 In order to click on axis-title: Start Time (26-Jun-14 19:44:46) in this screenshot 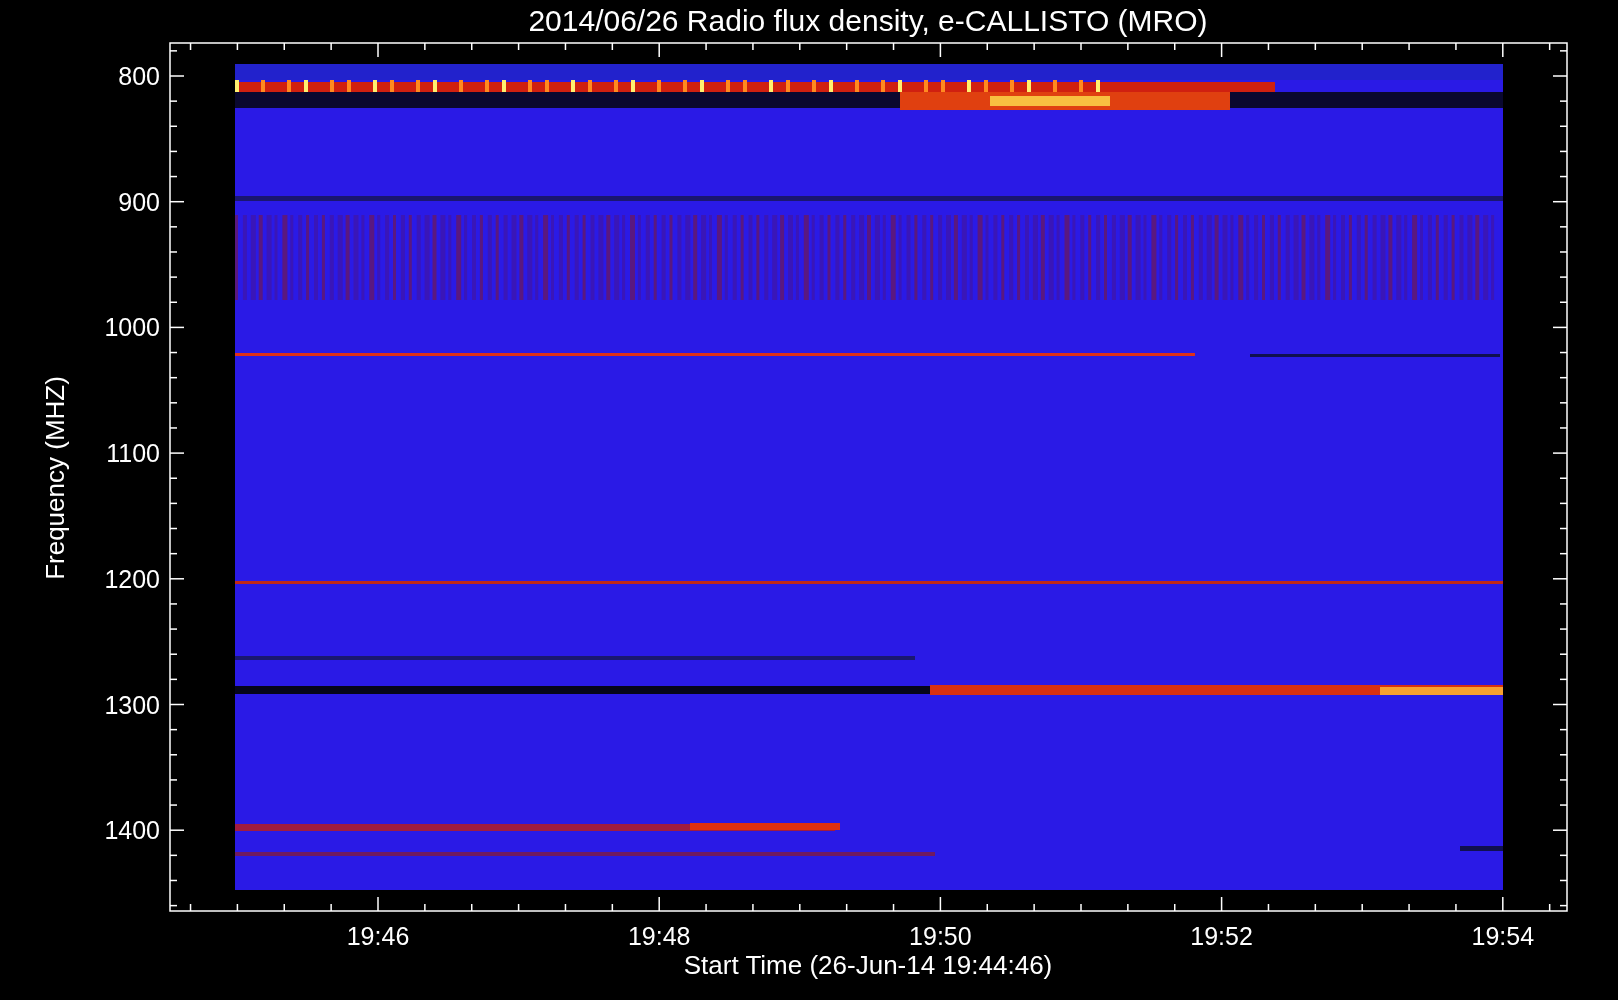, I will do `click(868, 965)`.